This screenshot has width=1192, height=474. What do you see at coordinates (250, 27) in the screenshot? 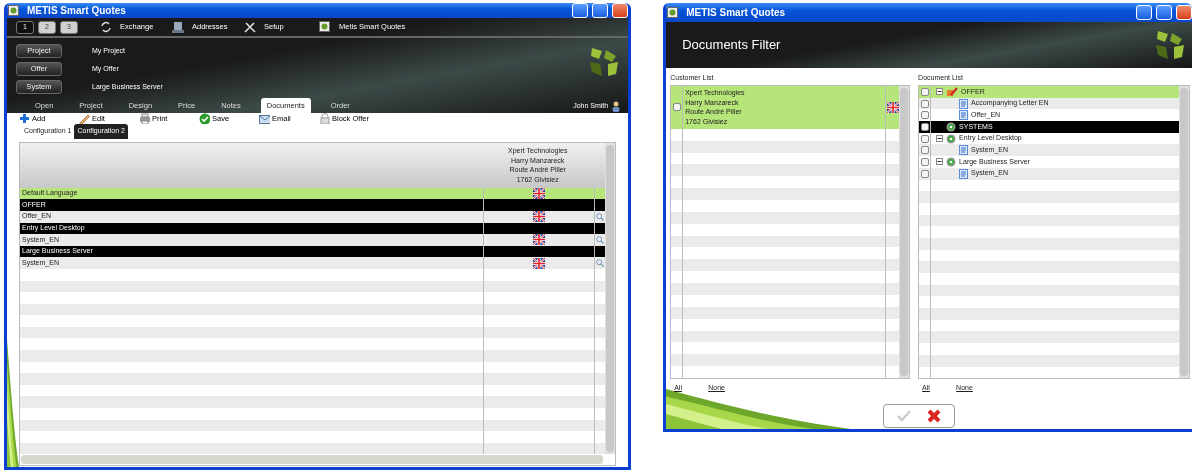
I see `tools-icon` at bounding box center [250, 27].